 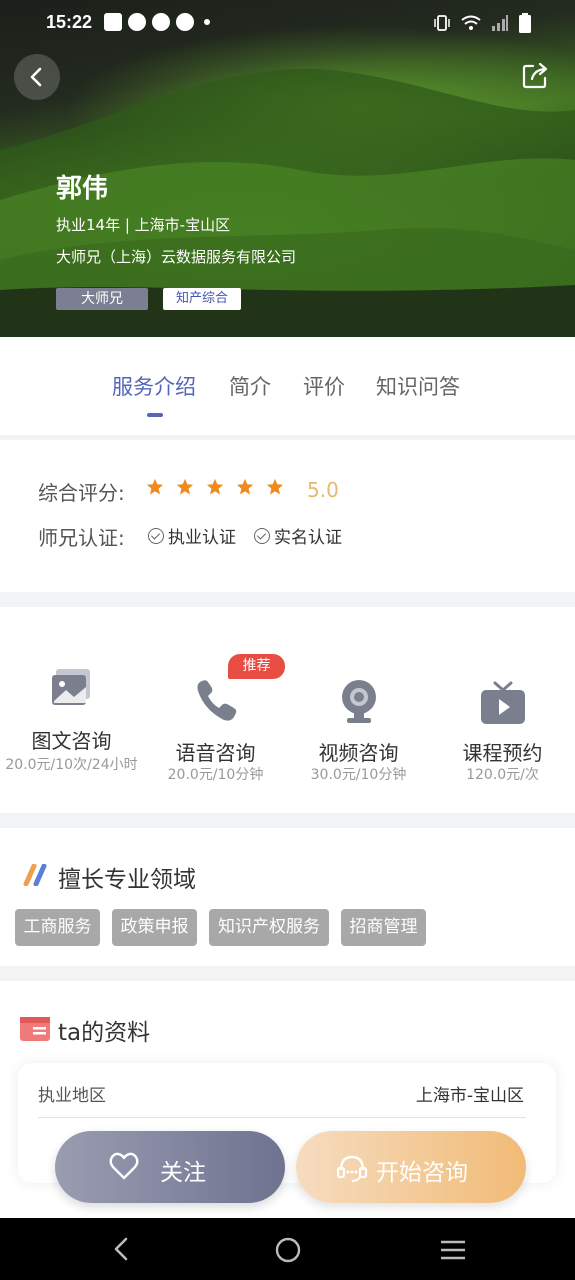 What do you see at coordinates (287, 386) in the screenshot?
I see `tab-bar: 服务介绍 简介 评价 知识问答` at bounding box center [287, 386].